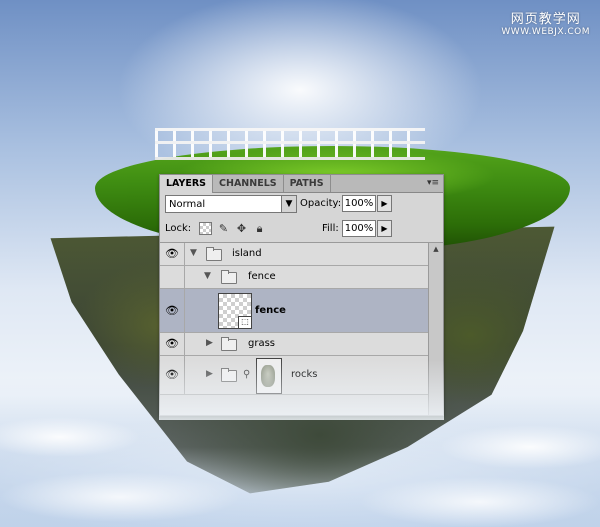 This screenshot has height=527, width=600. Describe the element at coordinates (304, 374) in the screenshot. I see `layer-name: rocks` at that location.